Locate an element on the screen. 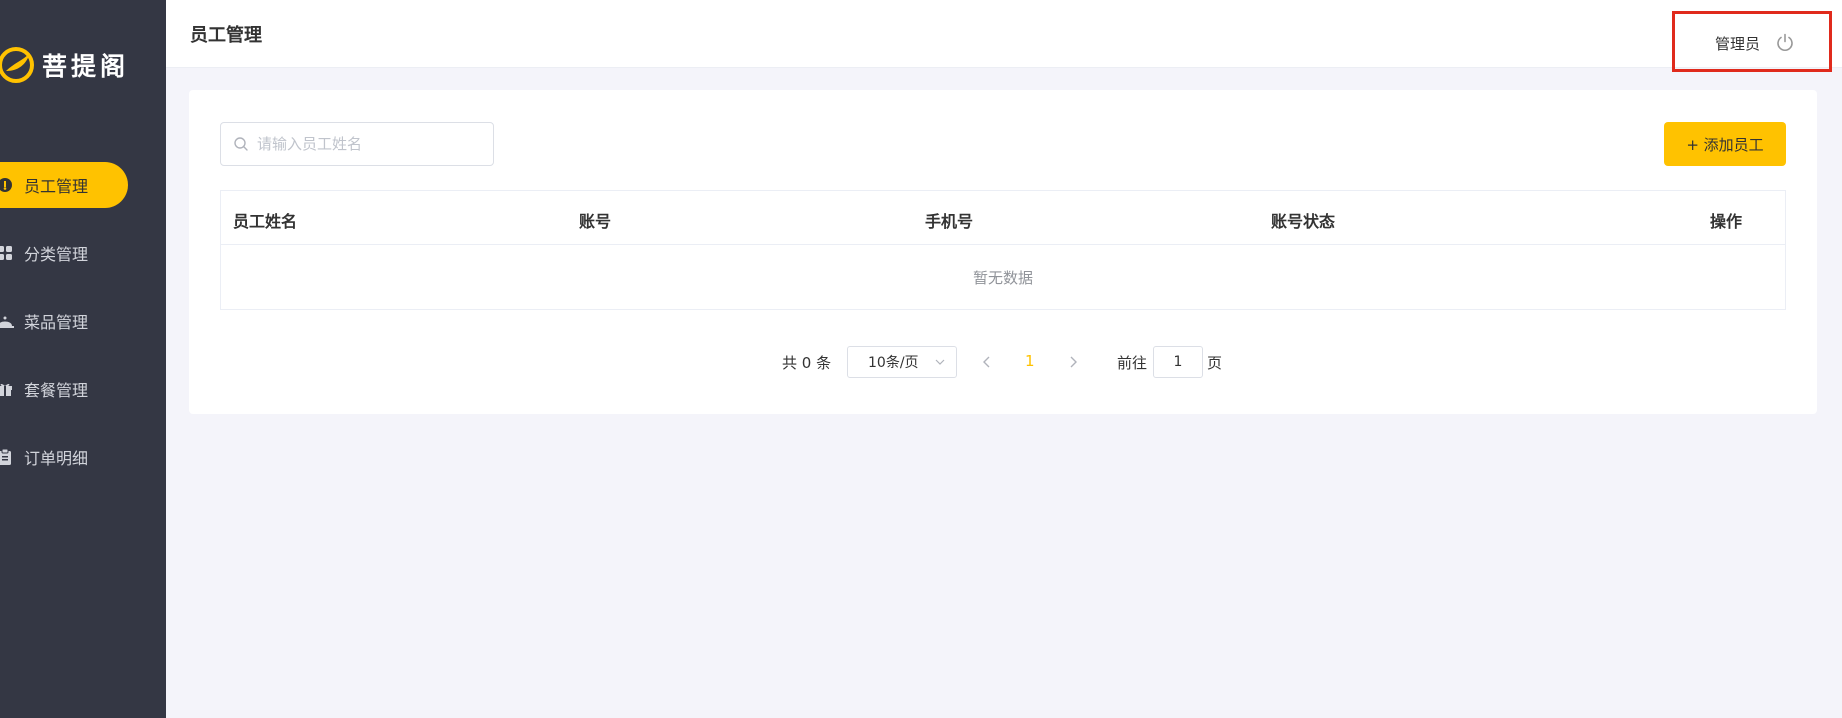 This screenshot has height=718, width=1842. gift-icon is located at coordinates (7, 389).